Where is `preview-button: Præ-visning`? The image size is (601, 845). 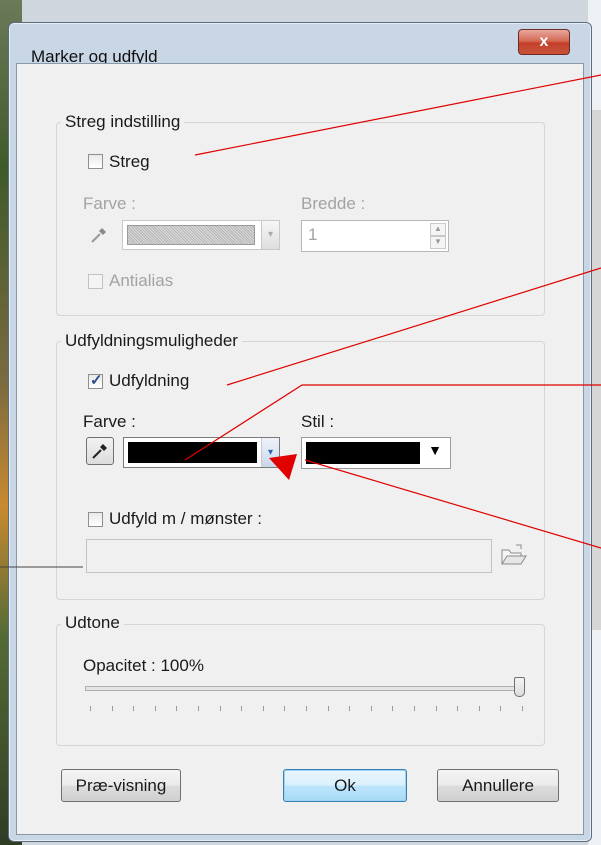 preview-button: Præ-visning is located at coordinates (121, 785).